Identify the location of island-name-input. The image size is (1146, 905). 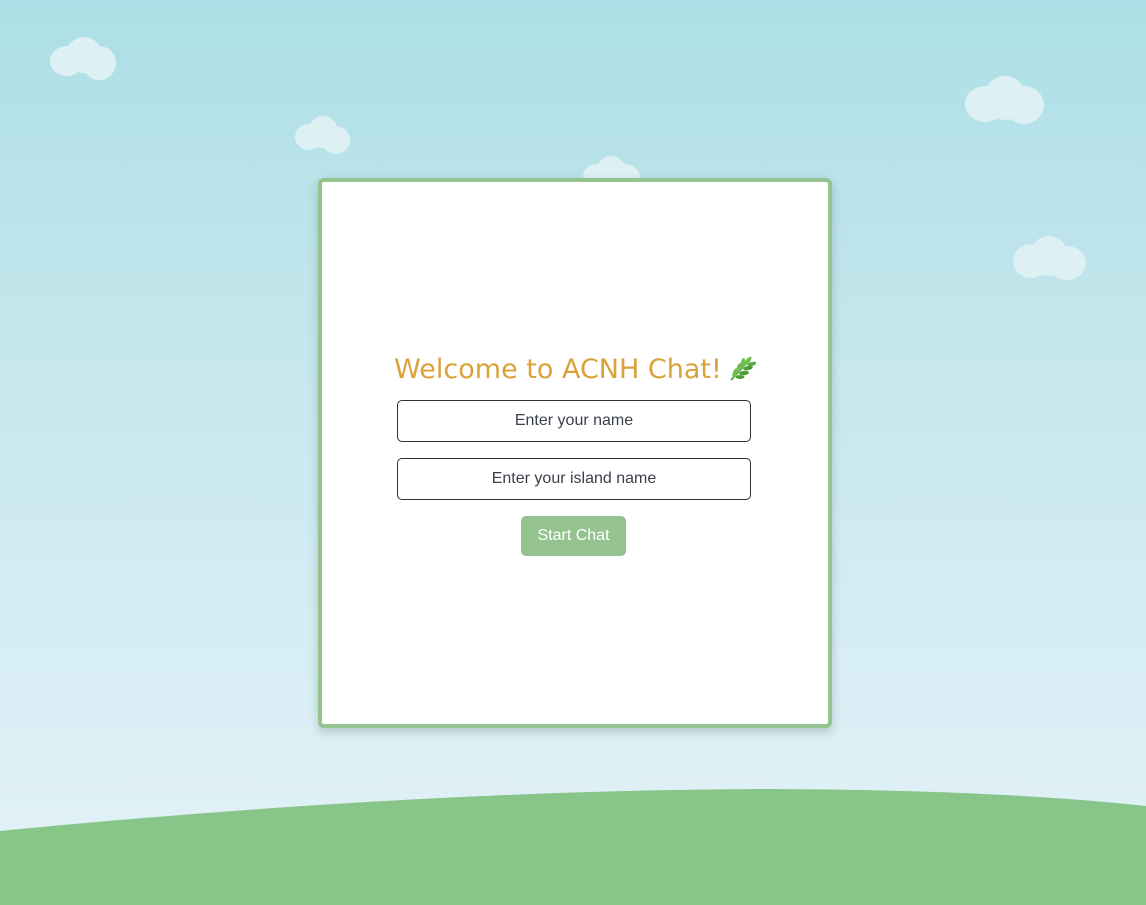
(574, 479).